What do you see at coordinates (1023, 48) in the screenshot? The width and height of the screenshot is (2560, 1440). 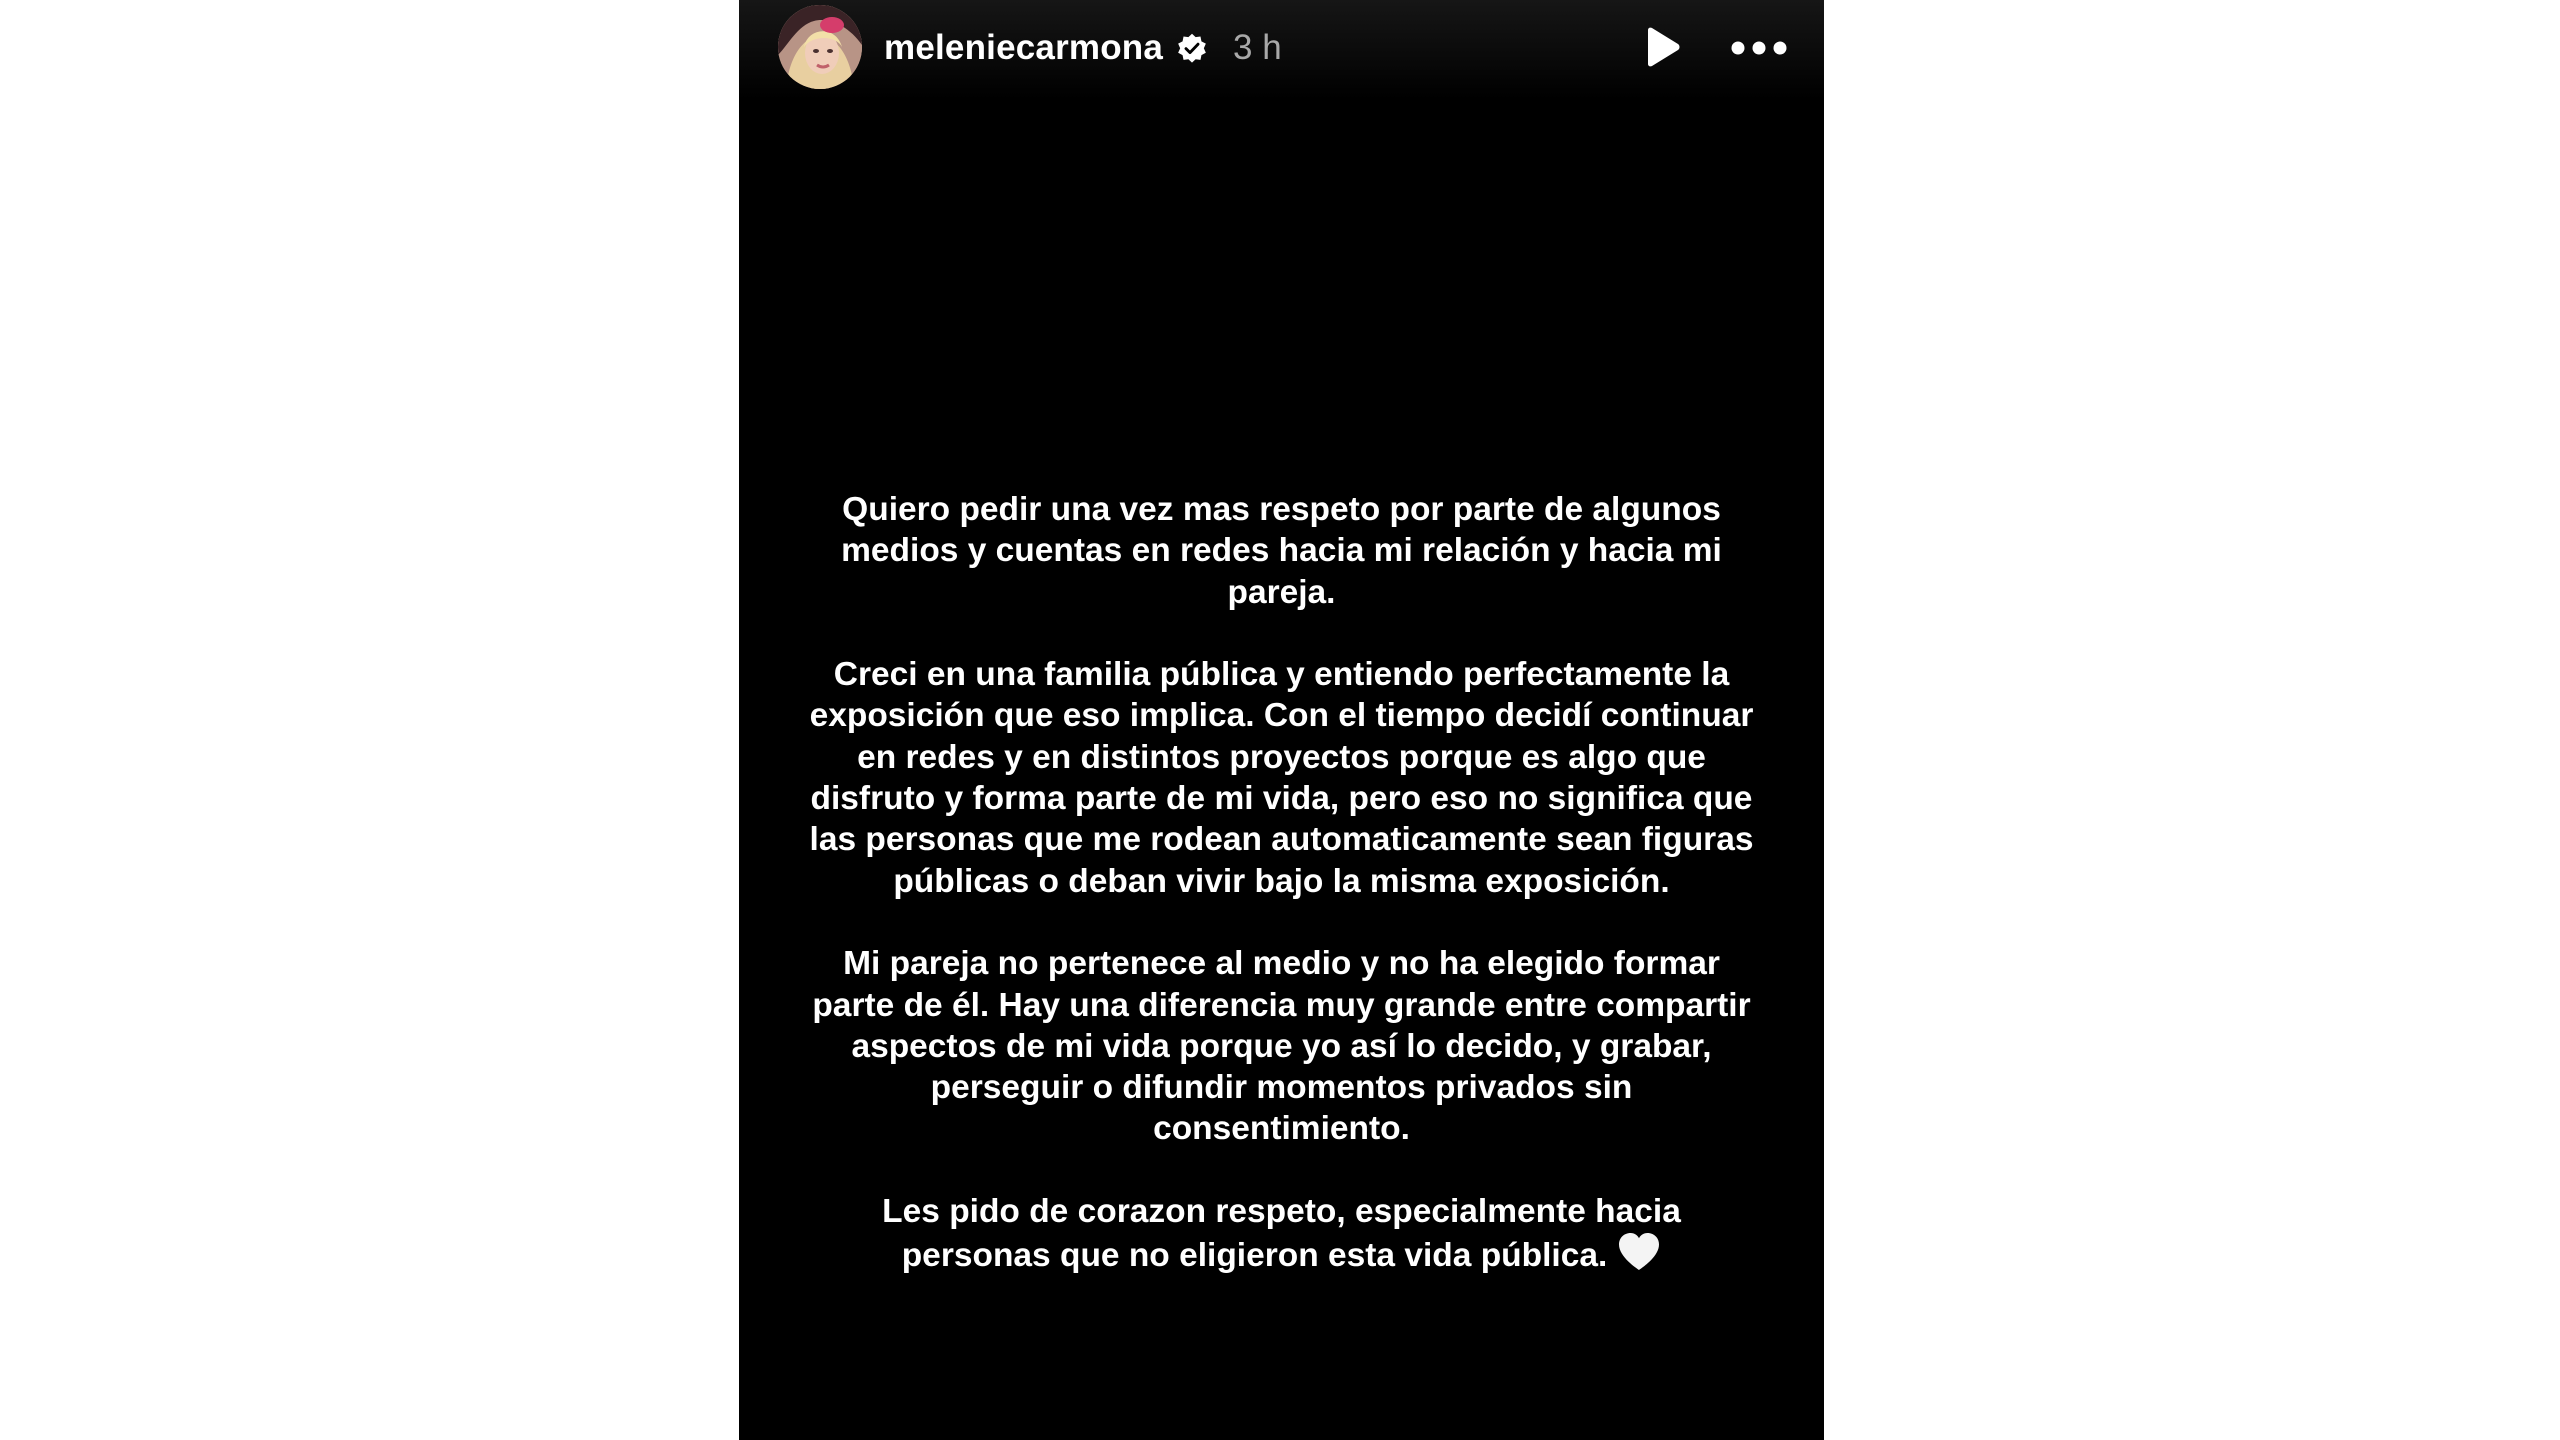 I see `username: meleniecarmona` at bounding box center [1023, 48].